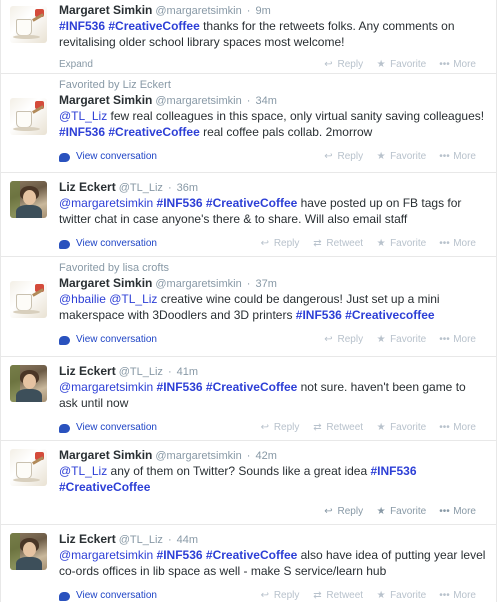 This screenshot has height=602, width=497. Describe the element at coordinates (389, 315) in the screenshot. I see `hashtag-link: #Creativecoffee` at that location.